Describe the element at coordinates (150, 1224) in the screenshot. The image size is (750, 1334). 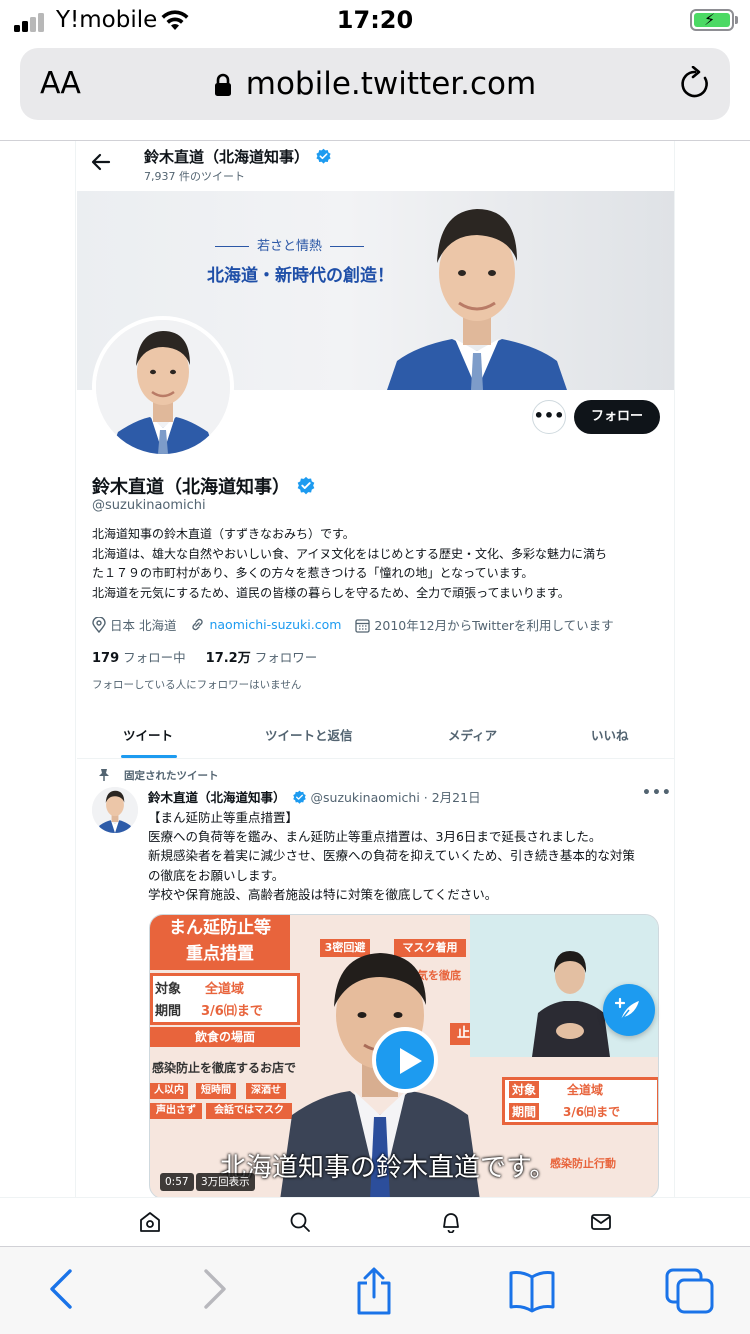
I see `home-icon` at that location.